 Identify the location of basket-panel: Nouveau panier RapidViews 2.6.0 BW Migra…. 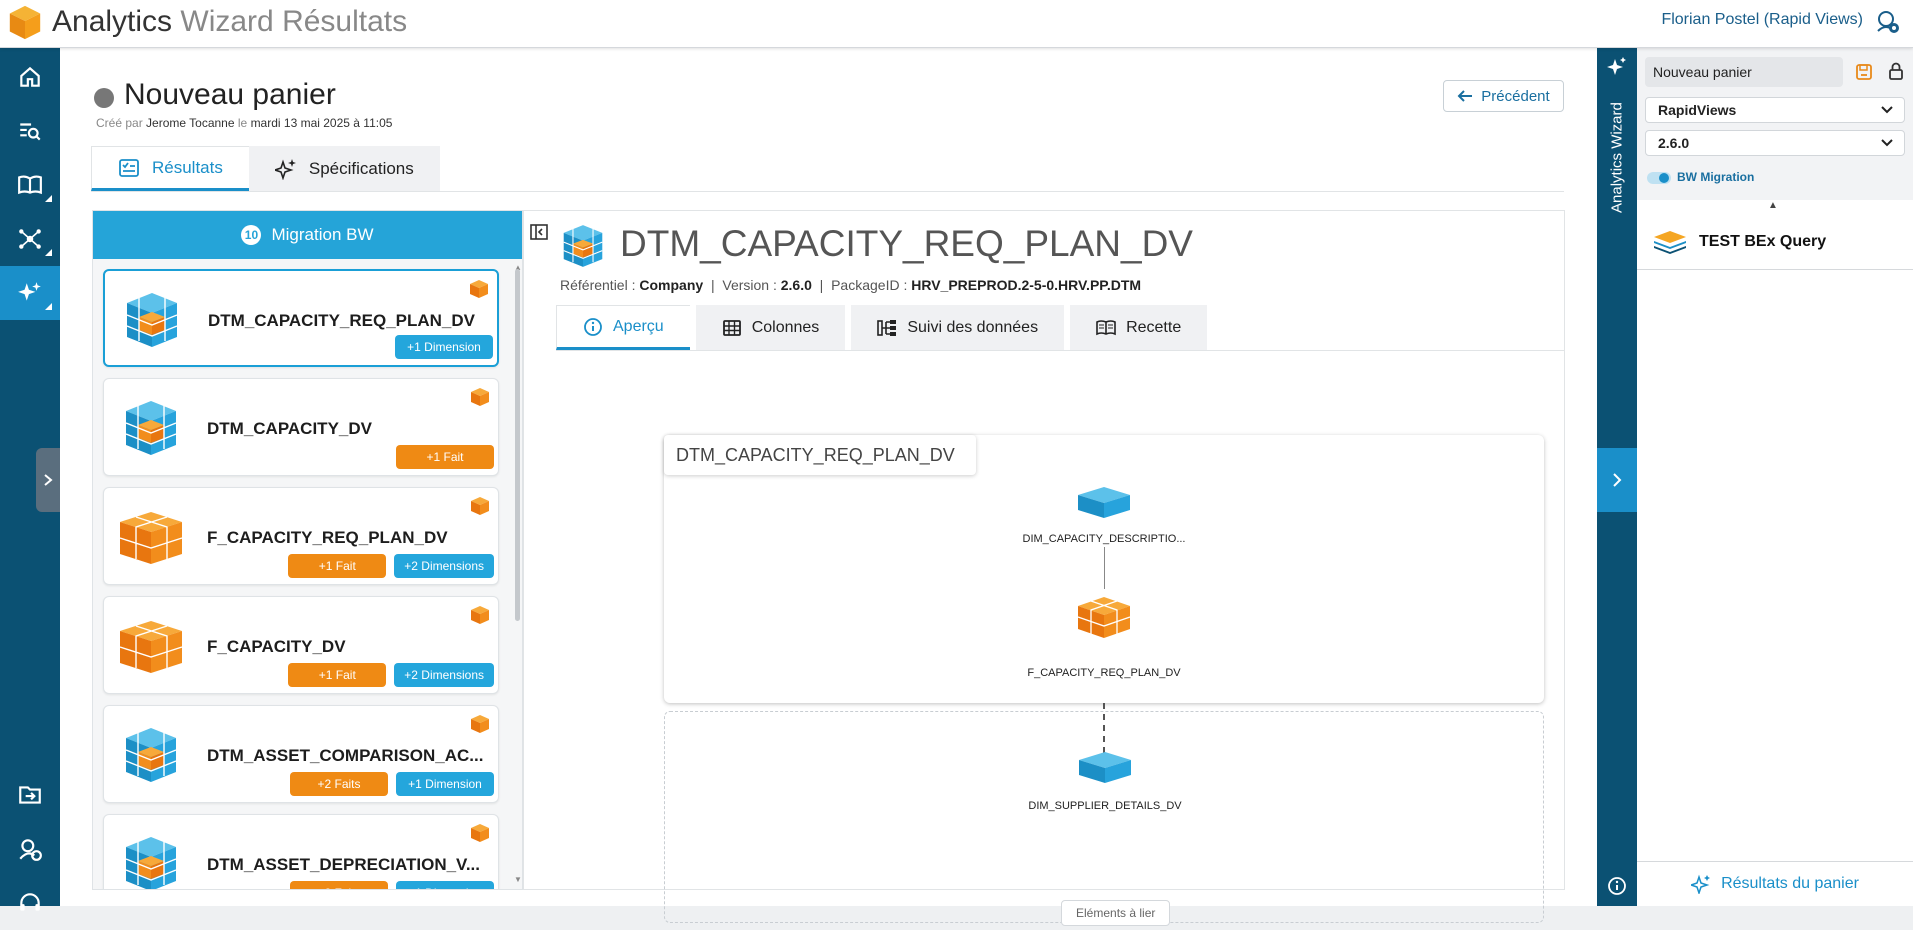
(1775, 477).